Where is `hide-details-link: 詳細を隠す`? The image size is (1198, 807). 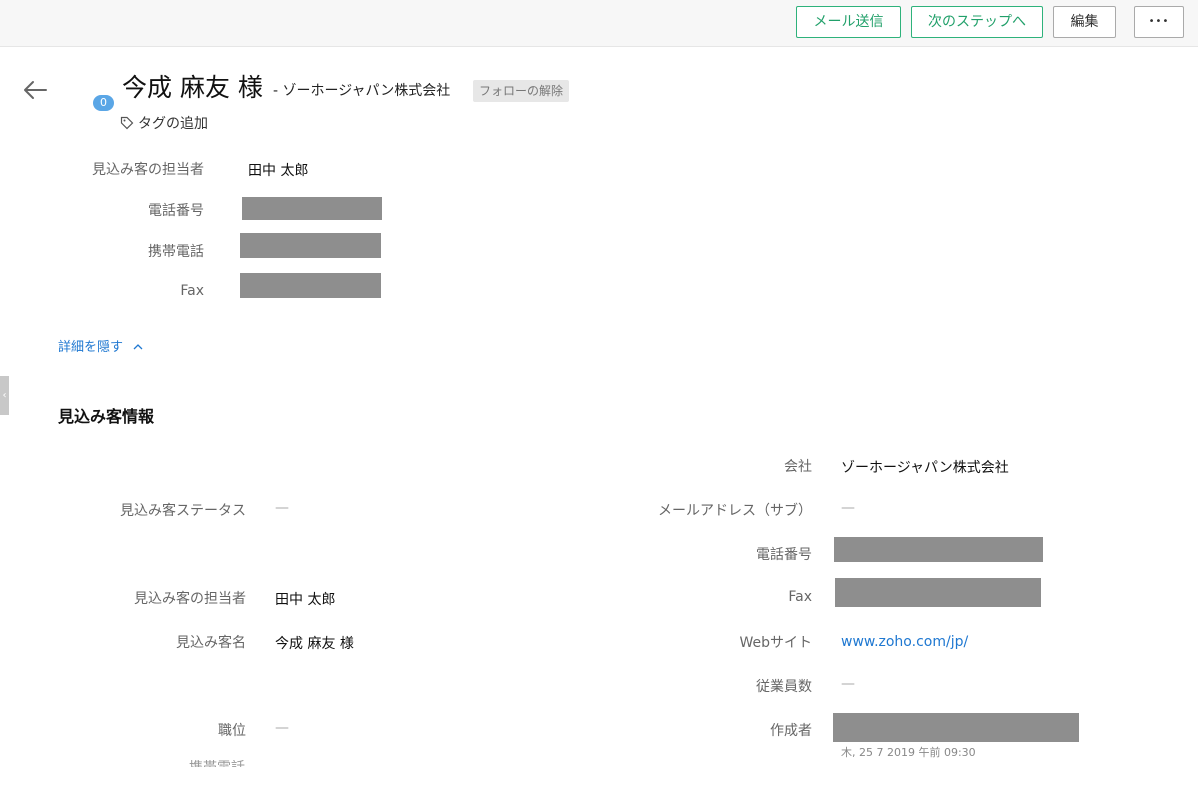 hide-details-link: 詳細を隠す is located at coordinates (100, 345).